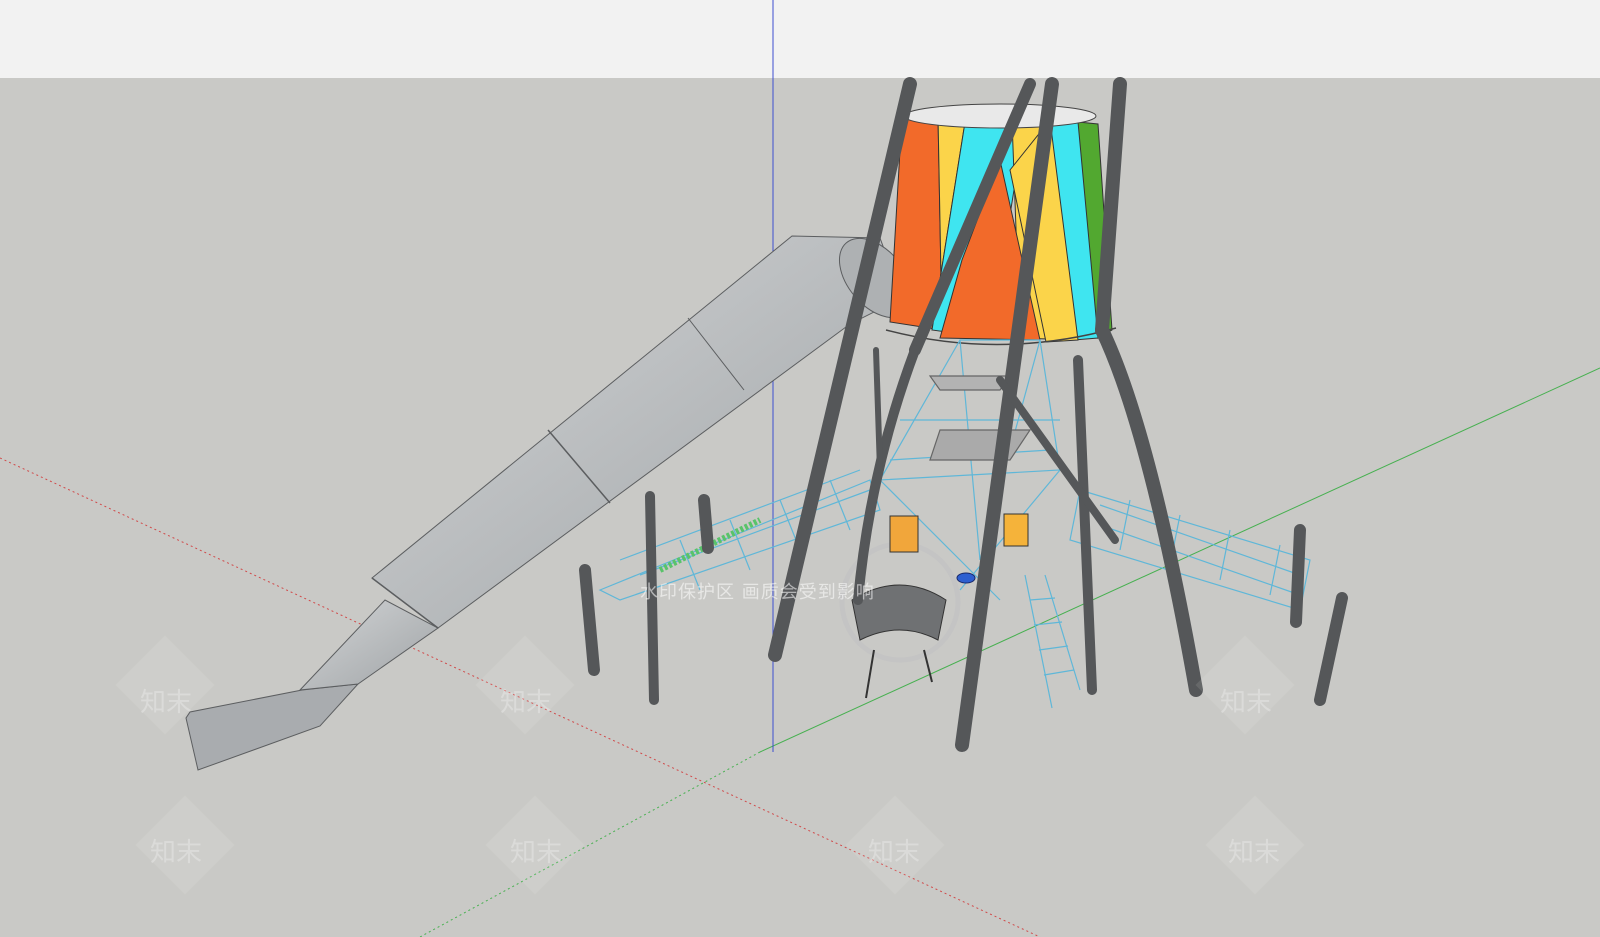  What do you see at coordinates (1052, 641) in the screenshot?
I see `rope-ladder` at bounding box center [1052, 641].